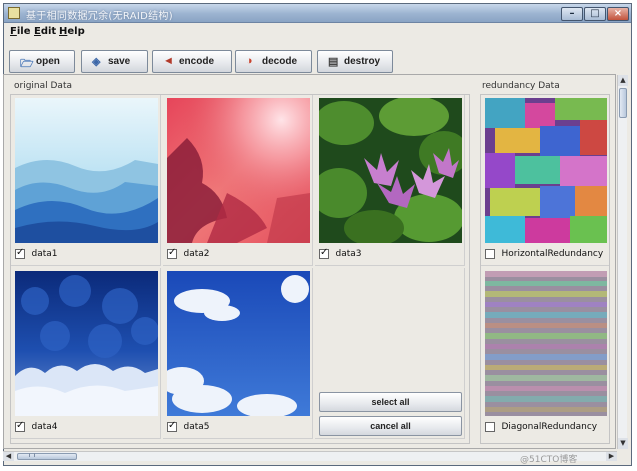  I want to click on diagonal-redundancy-row: DiagonalRedundancy, so click(541, 427).